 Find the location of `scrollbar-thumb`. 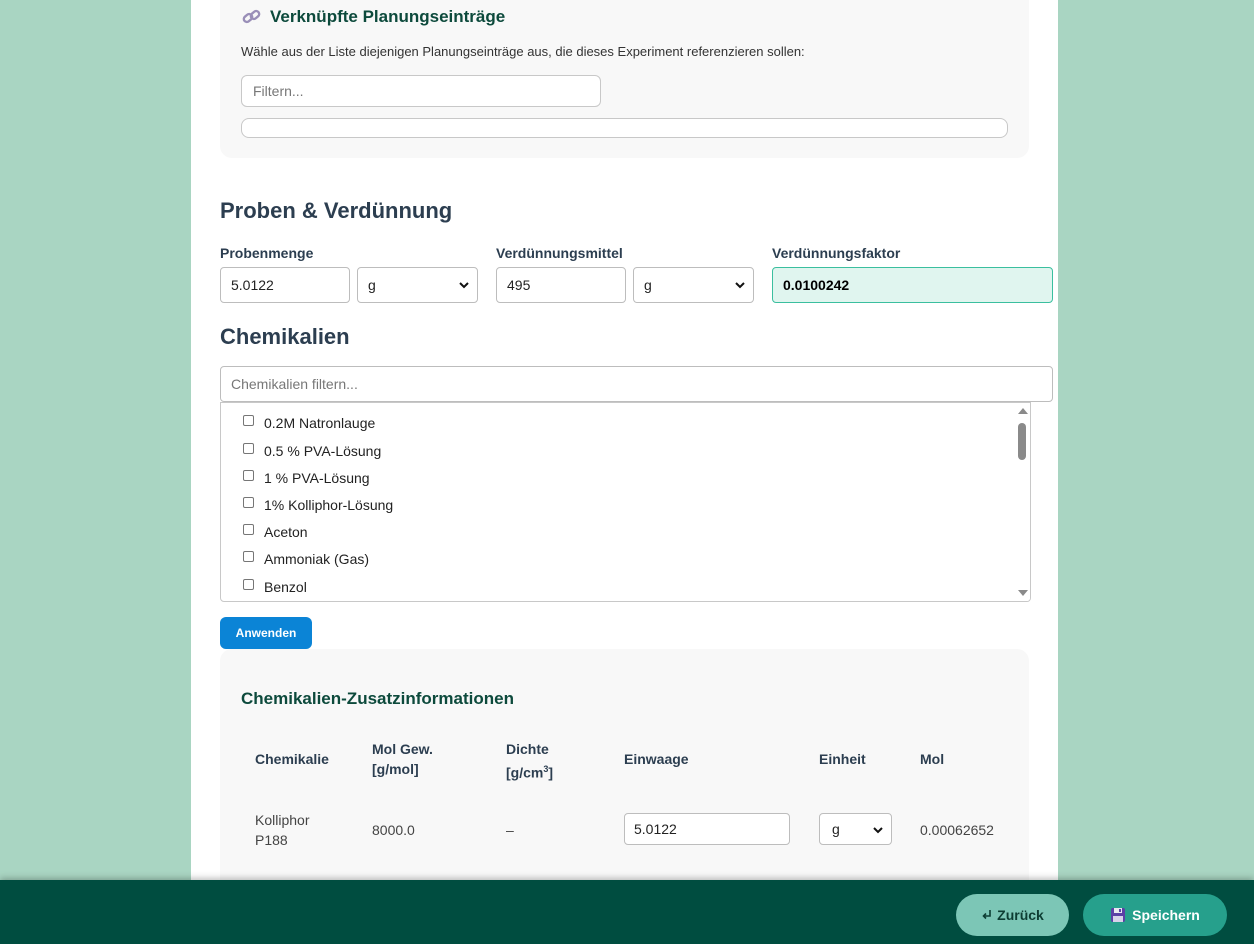

scrollbar-thumb is located at coordinates (1022, 441).